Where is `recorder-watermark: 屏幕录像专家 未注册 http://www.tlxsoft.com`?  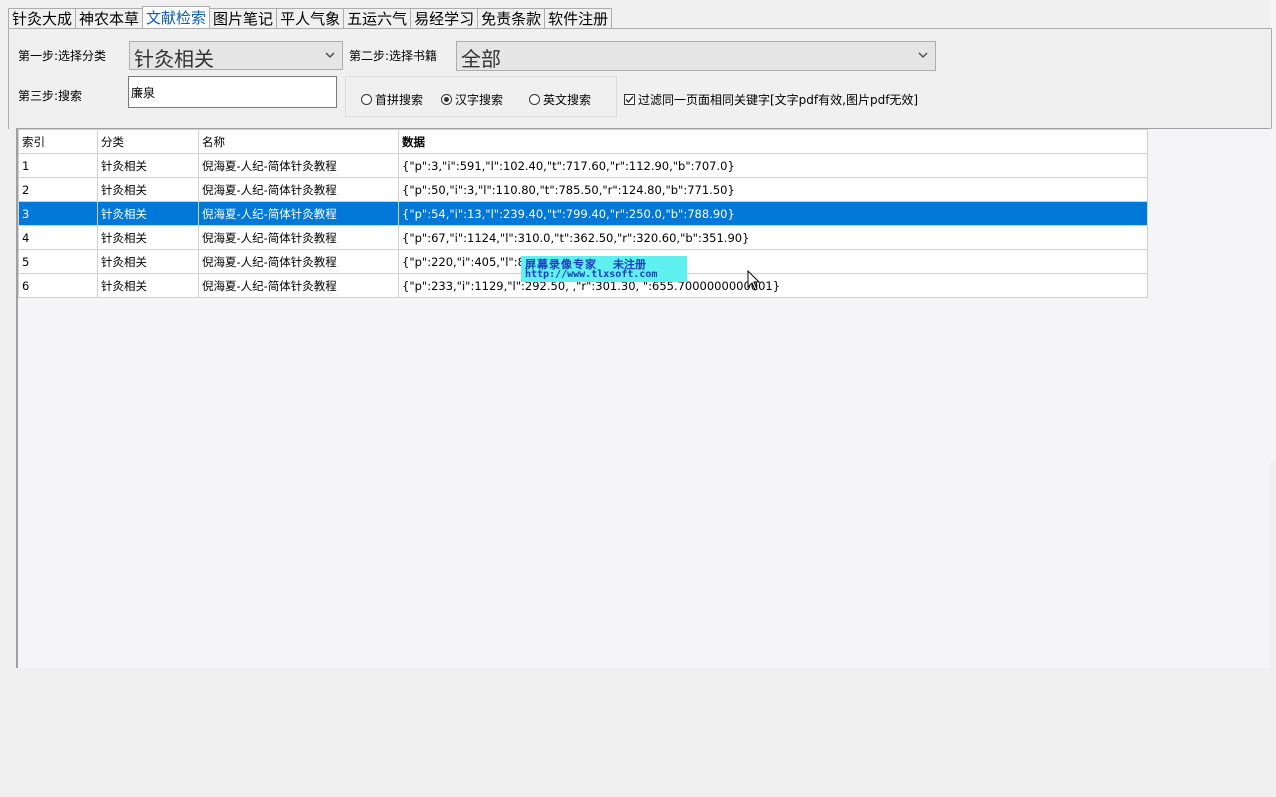
recorder-watermark: 屏幕录像专家 未注册 http://www.tlxsoft.com is located at coordinates (604, 269).